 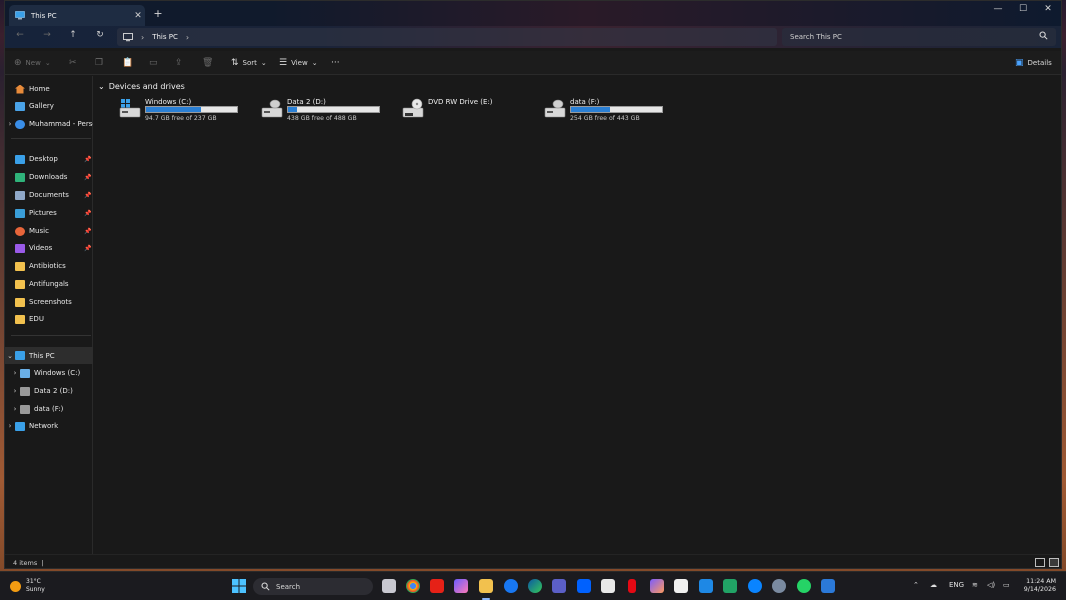 I want to click on sidebar-item-desktop: Desktop 📌, so click(x=49, y=159).